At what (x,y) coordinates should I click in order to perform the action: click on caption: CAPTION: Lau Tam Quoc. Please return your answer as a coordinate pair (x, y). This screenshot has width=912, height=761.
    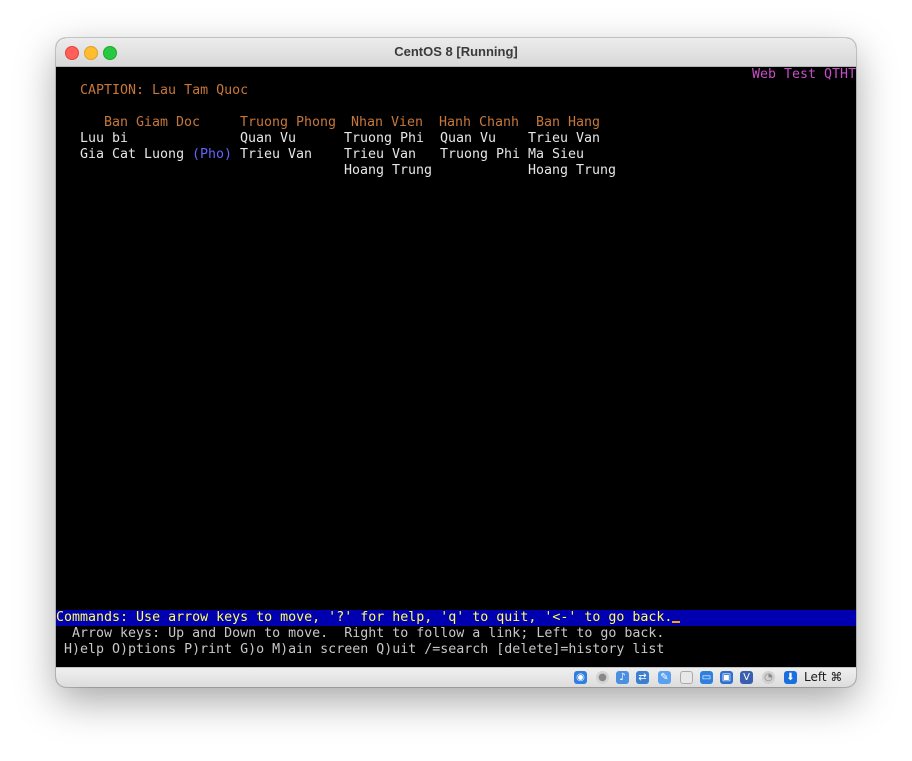
    Looking at the image, I should click on (164, 90).